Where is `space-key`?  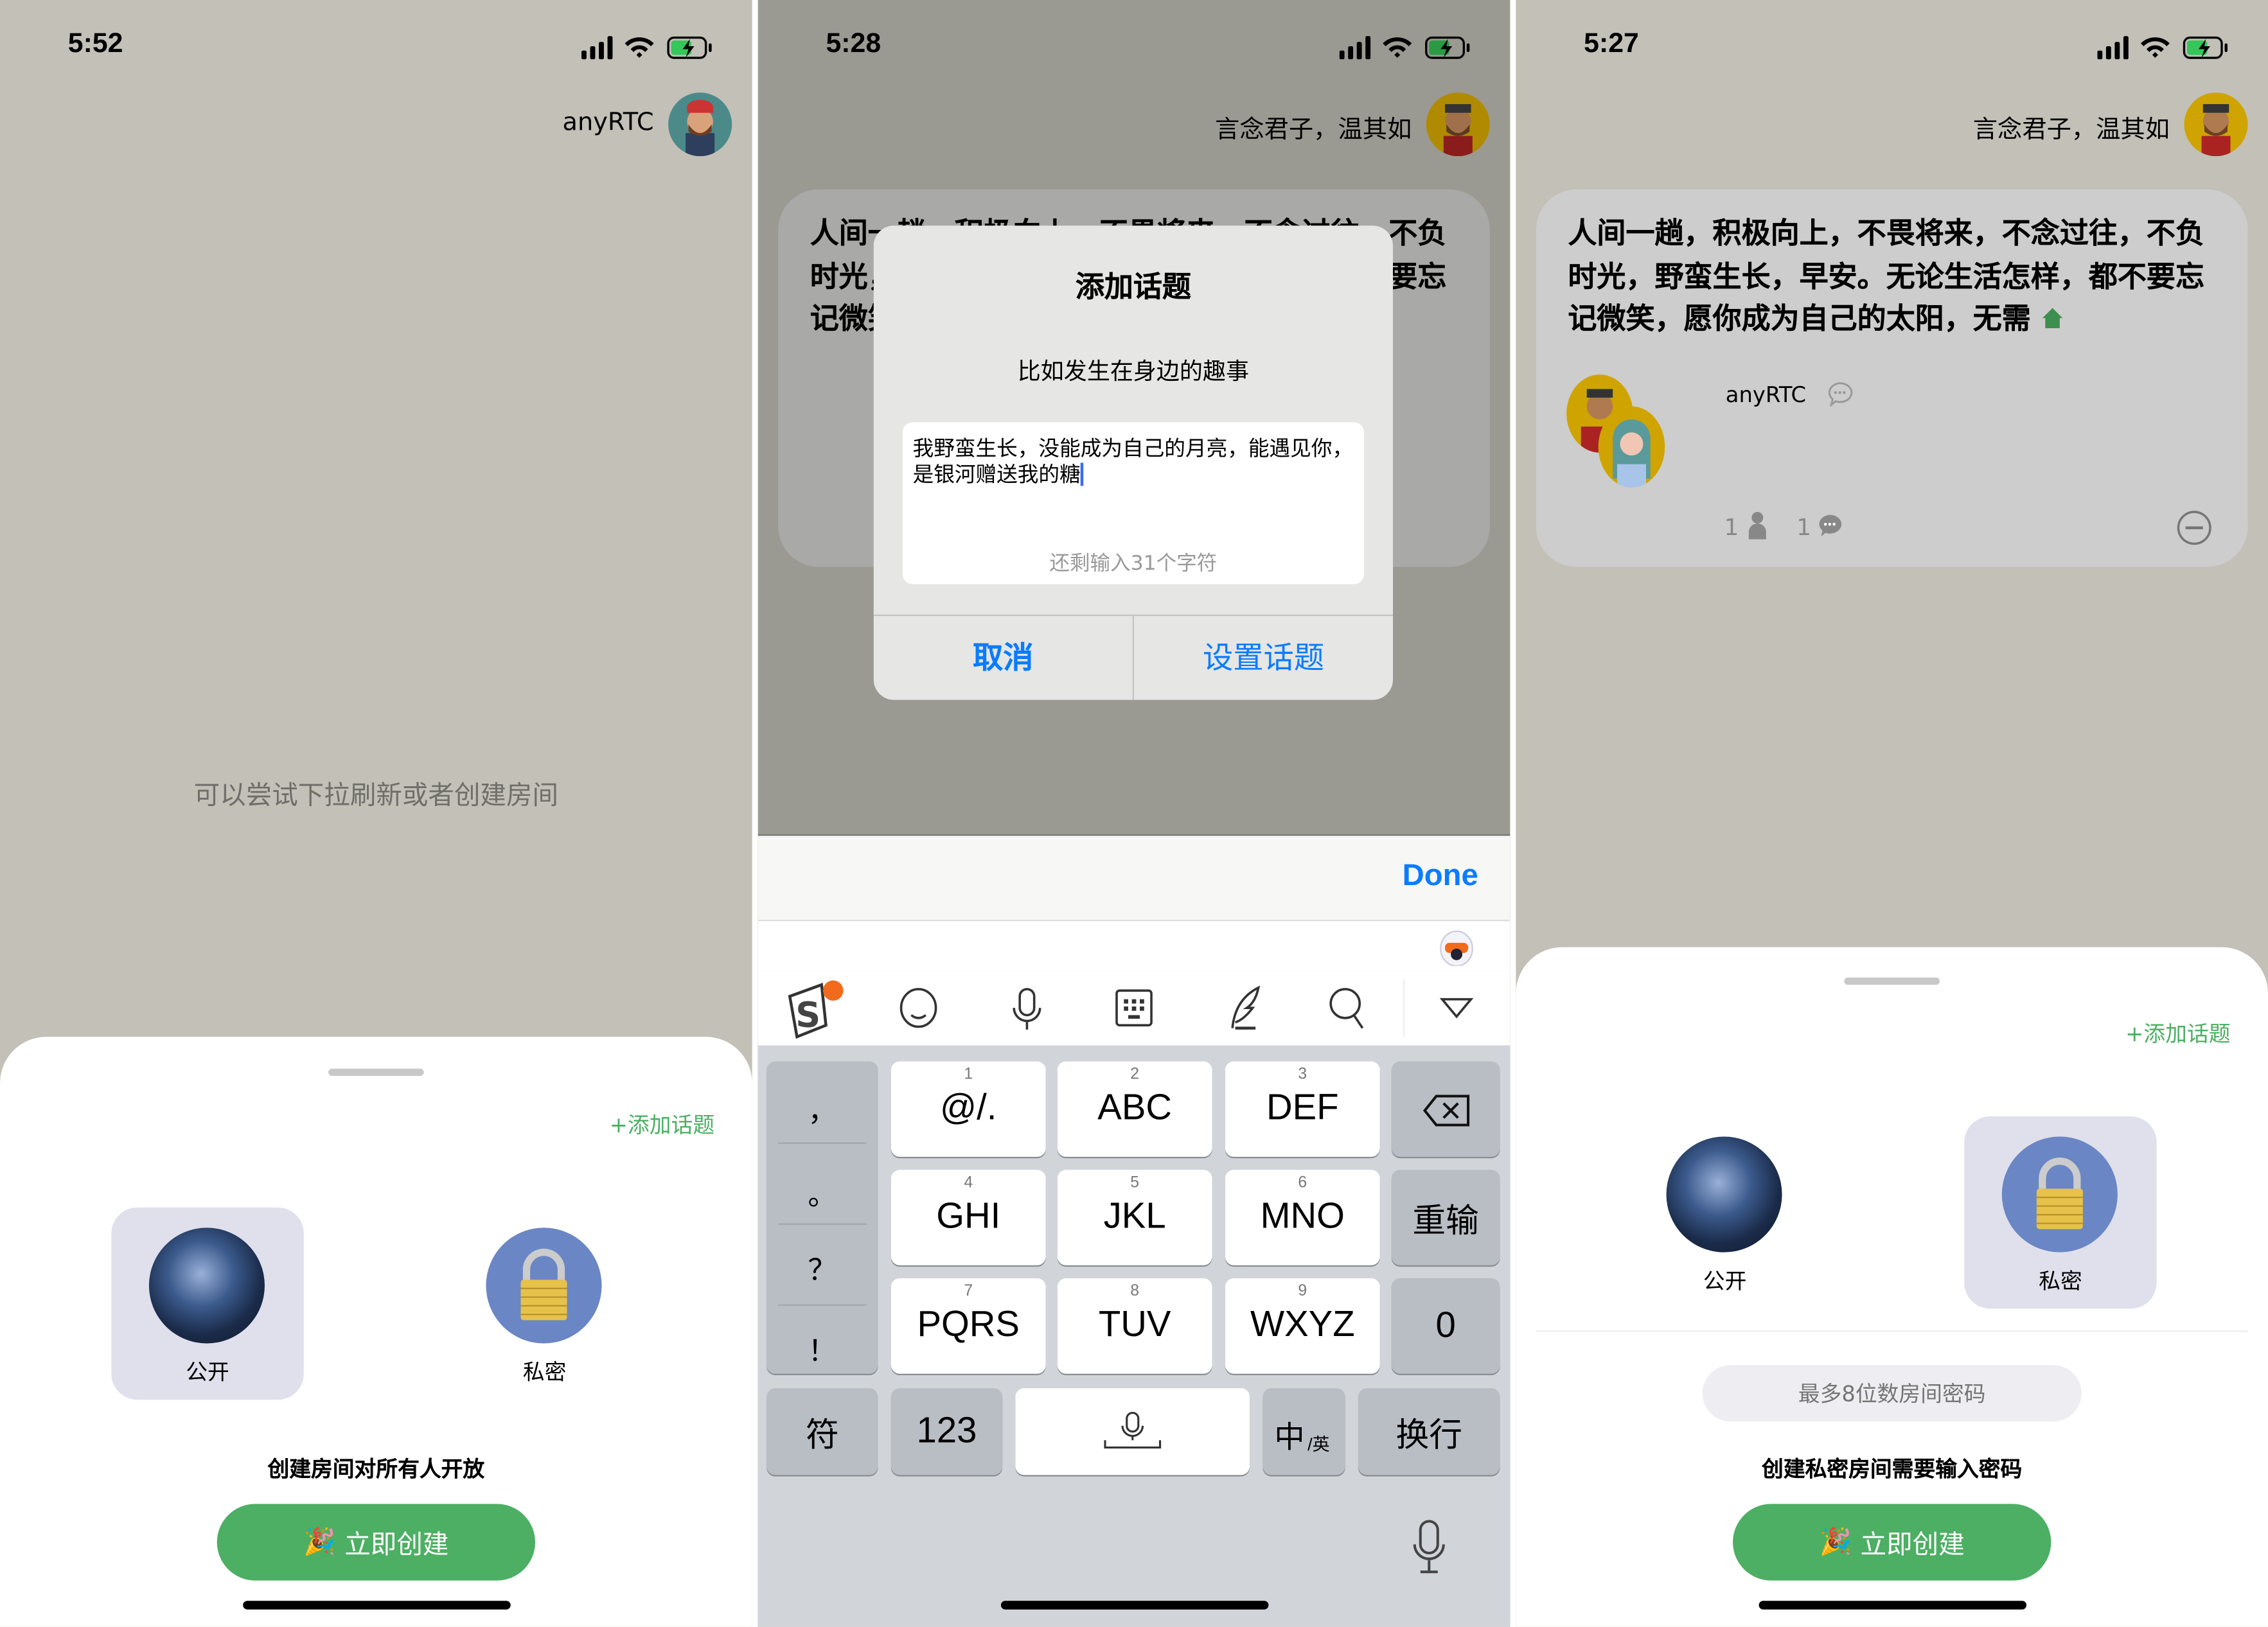
space-key is located at coordinates (1132, 1431).